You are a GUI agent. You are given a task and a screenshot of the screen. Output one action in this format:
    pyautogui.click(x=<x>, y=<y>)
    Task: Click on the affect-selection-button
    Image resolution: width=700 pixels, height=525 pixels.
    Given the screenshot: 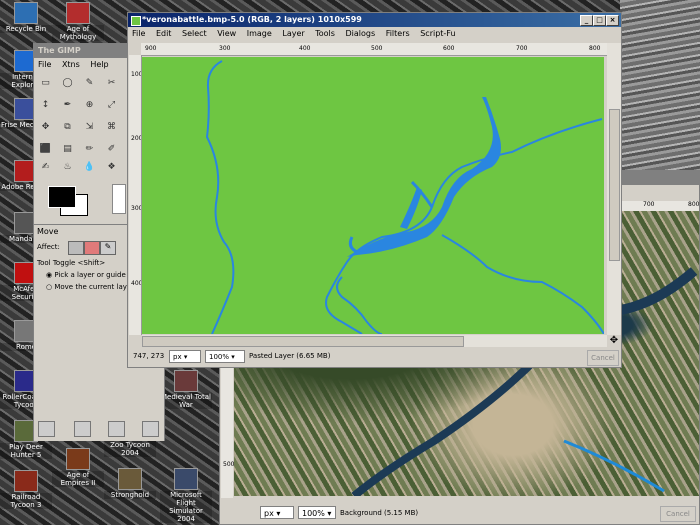 What is the action you would take?
    pyautogui.click(x=92, y=248)
    